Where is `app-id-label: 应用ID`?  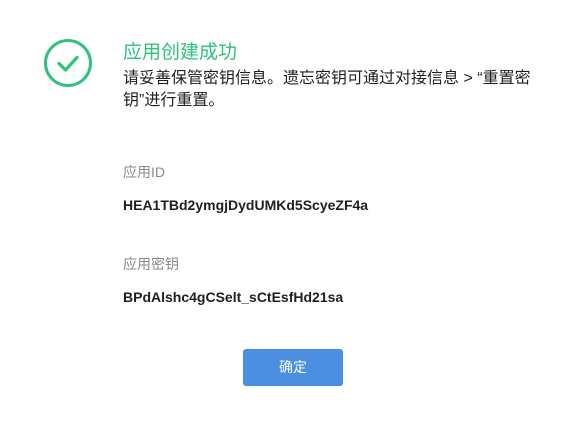 app-id-label: 应用ID is located at coordinates (144, 172).